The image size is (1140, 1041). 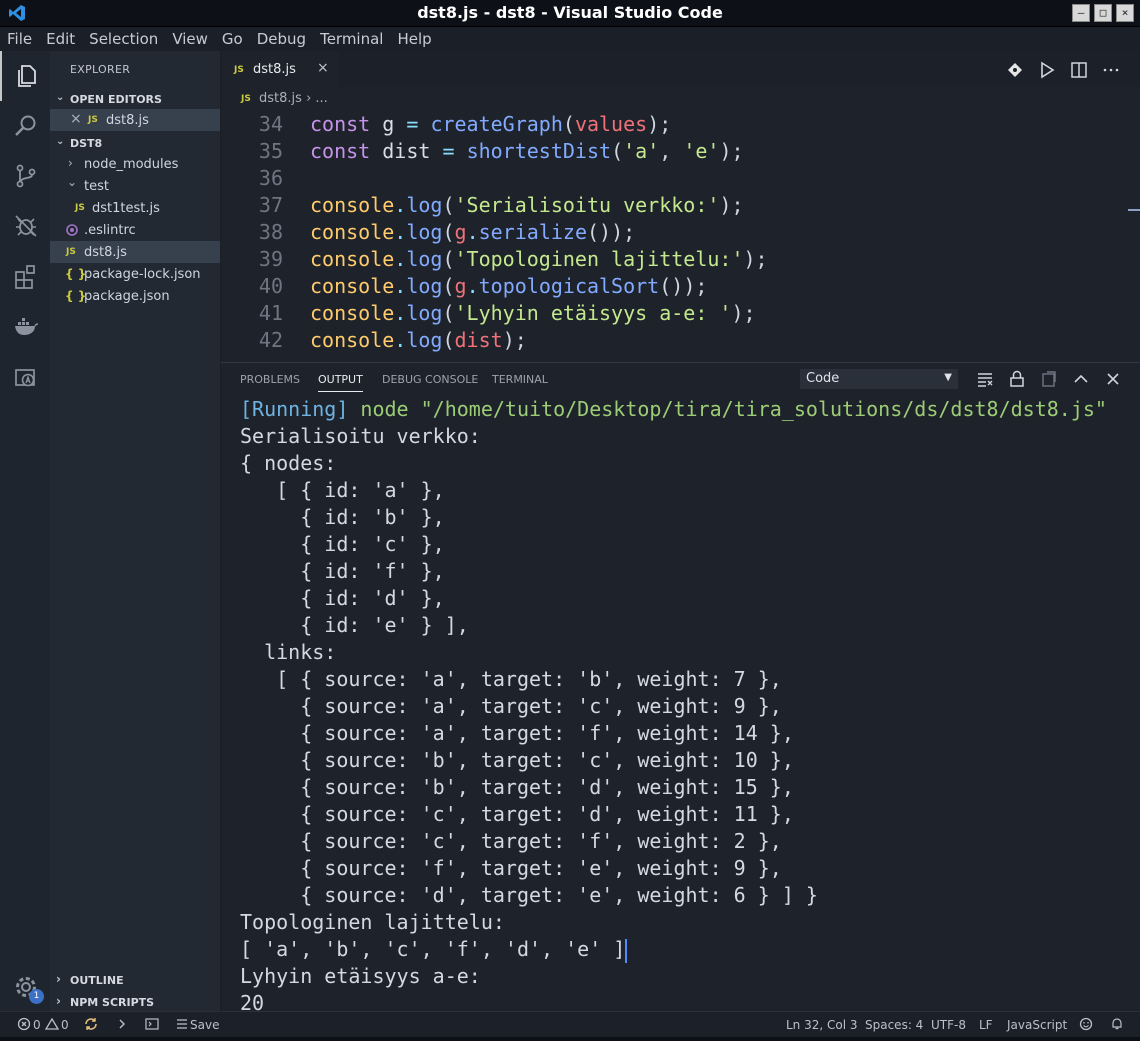 What do you see at coordinates (360, 976) in the screenshot?
I see `output-line: Lyhyin etäisyys a-e:` at bounding box center [360, 976].